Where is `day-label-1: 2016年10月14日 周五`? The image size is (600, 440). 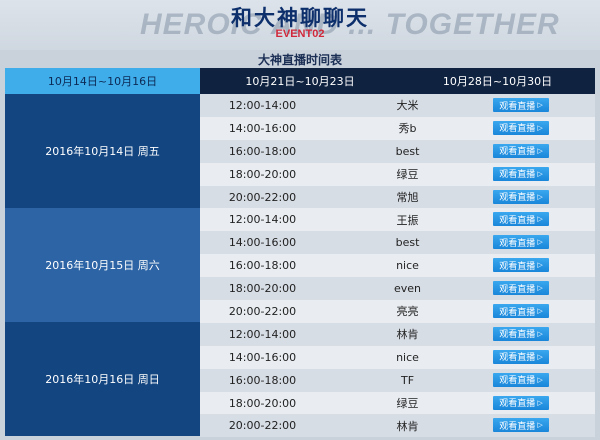 day-label-1: 2016年10月14日 周五 is located at coordinates (102, 151).